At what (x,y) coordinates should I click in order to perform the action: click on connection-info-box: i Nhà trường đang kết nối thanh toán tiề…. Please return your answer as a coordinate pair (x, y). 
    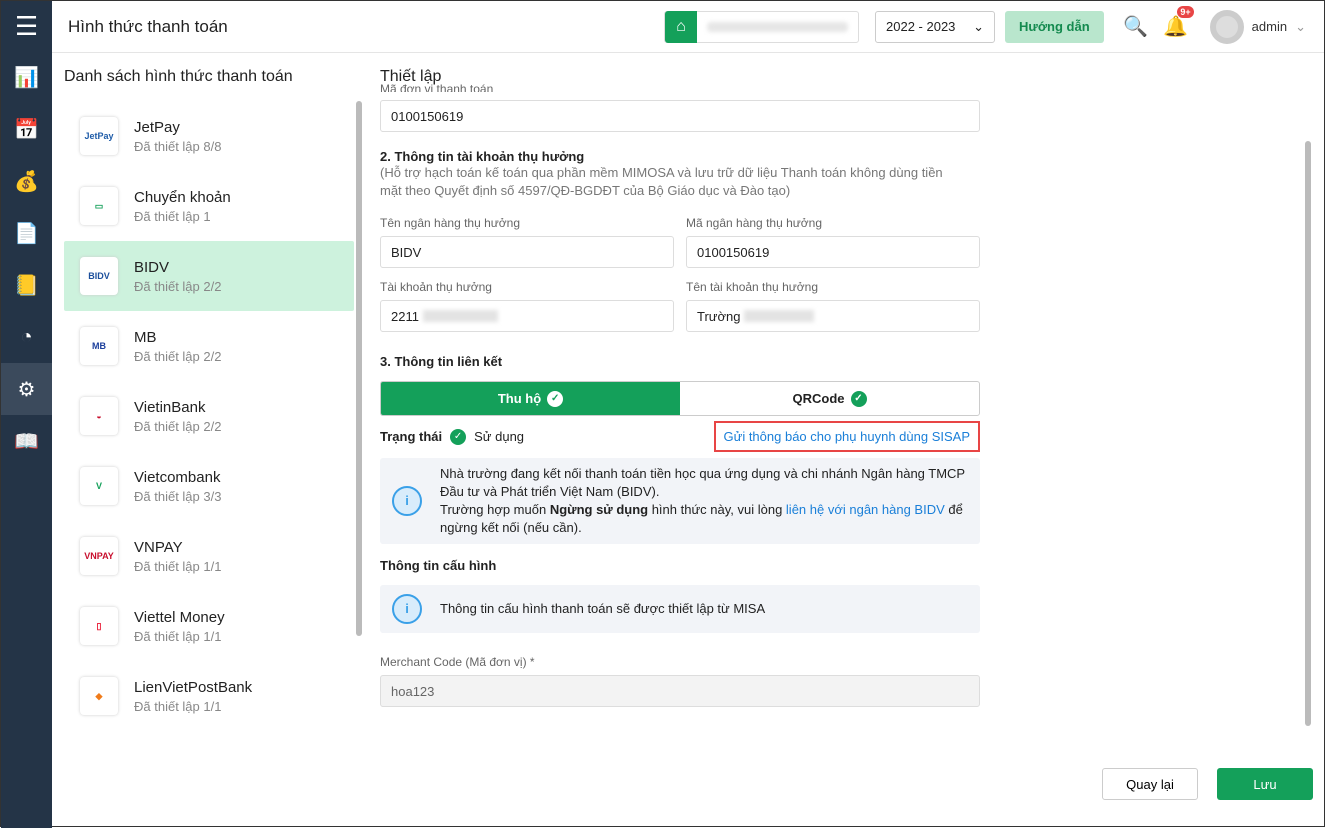
    Looking at the image, I should click on (680, 501).